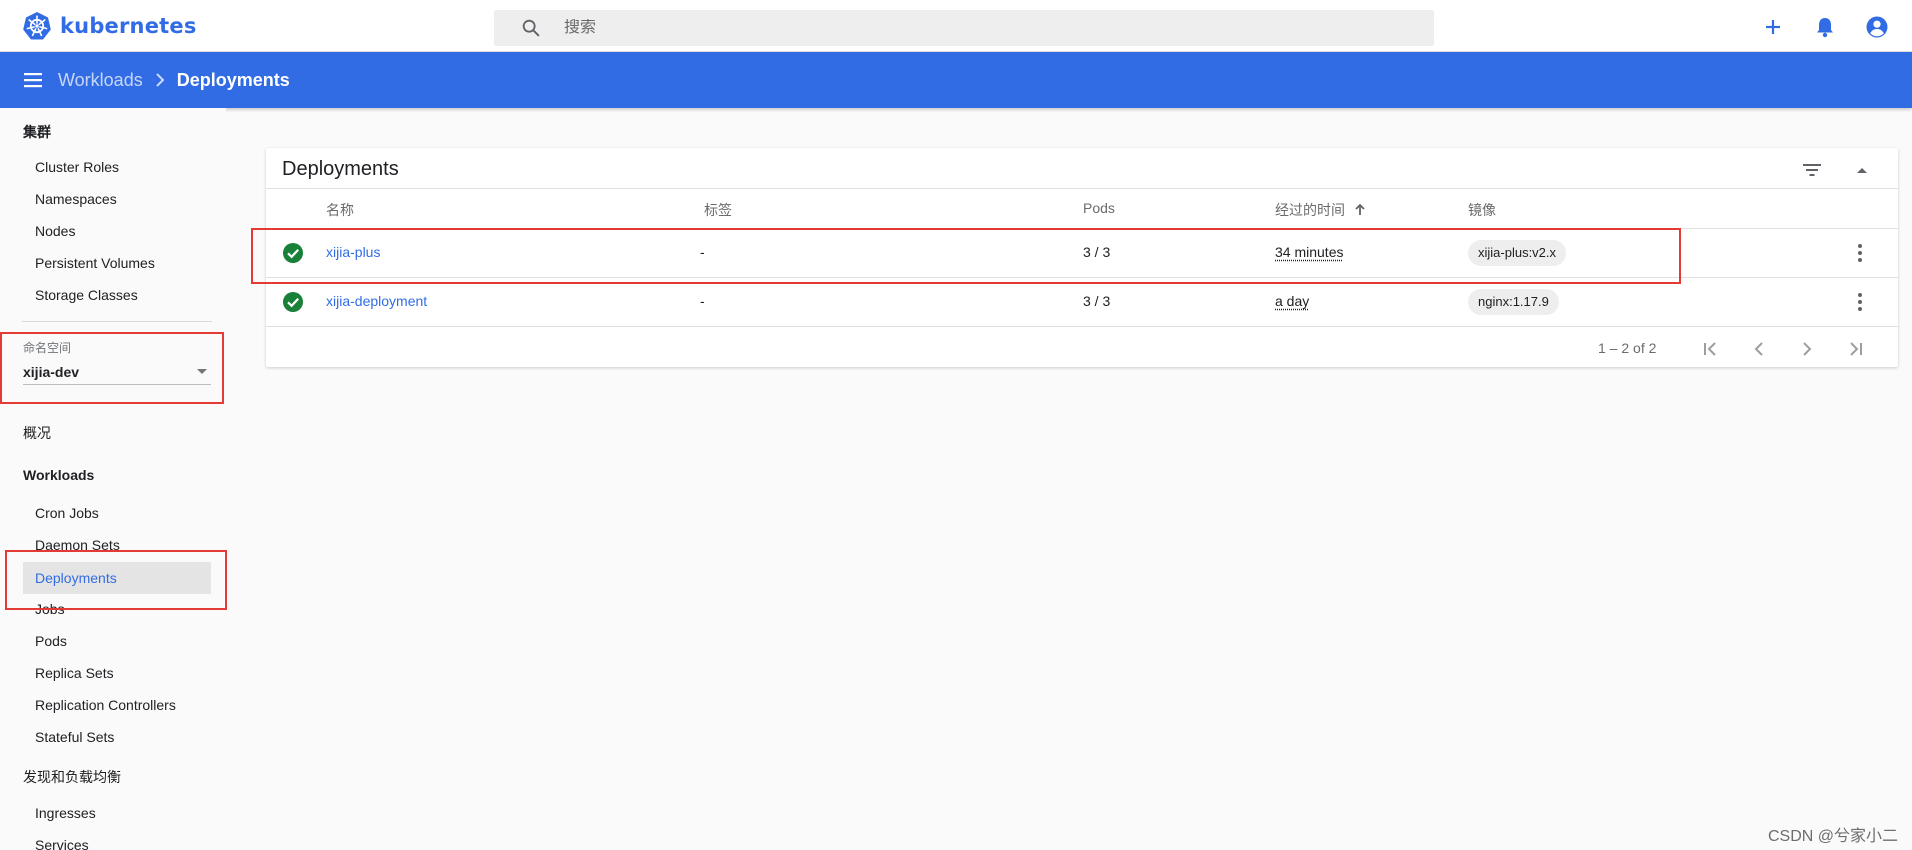 The image size is (1912, 850). Describe the element at coordinates (33, 80) in the screenshot. I see `menu-icon` at that location.